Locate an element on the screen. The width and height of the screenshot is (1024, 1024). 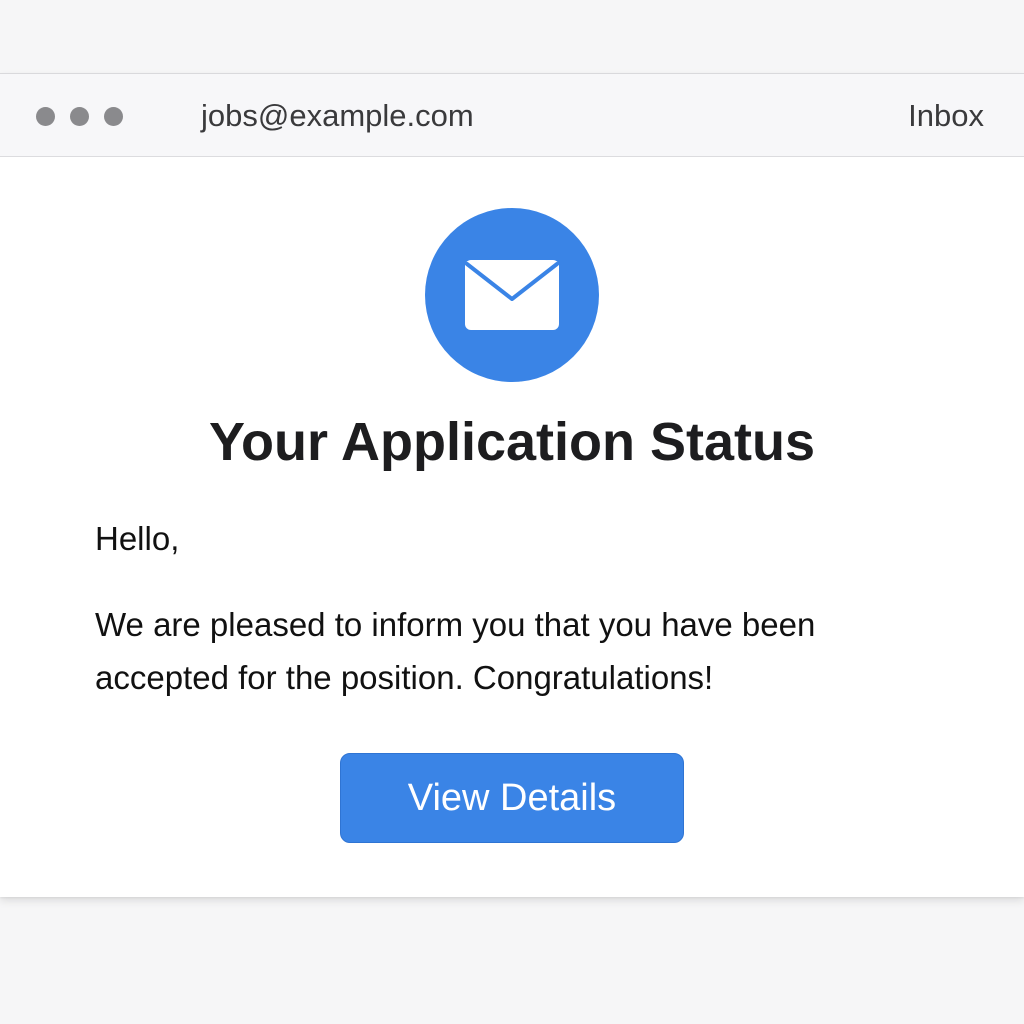
envelope-icon is located at coordinates (512, 295).